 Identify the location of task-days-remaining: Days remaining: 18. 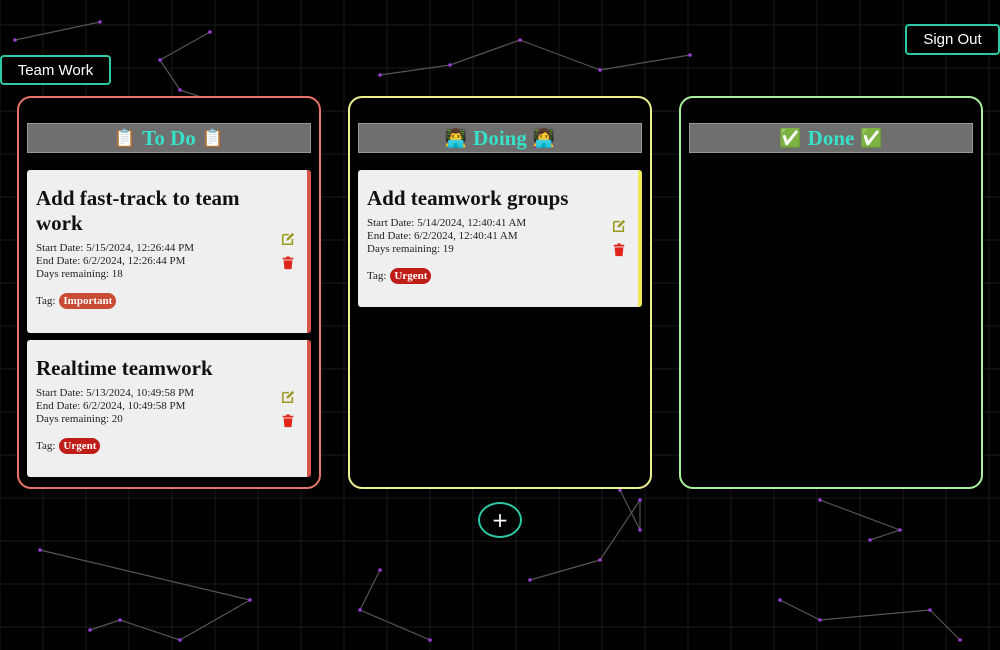
(79, 274).